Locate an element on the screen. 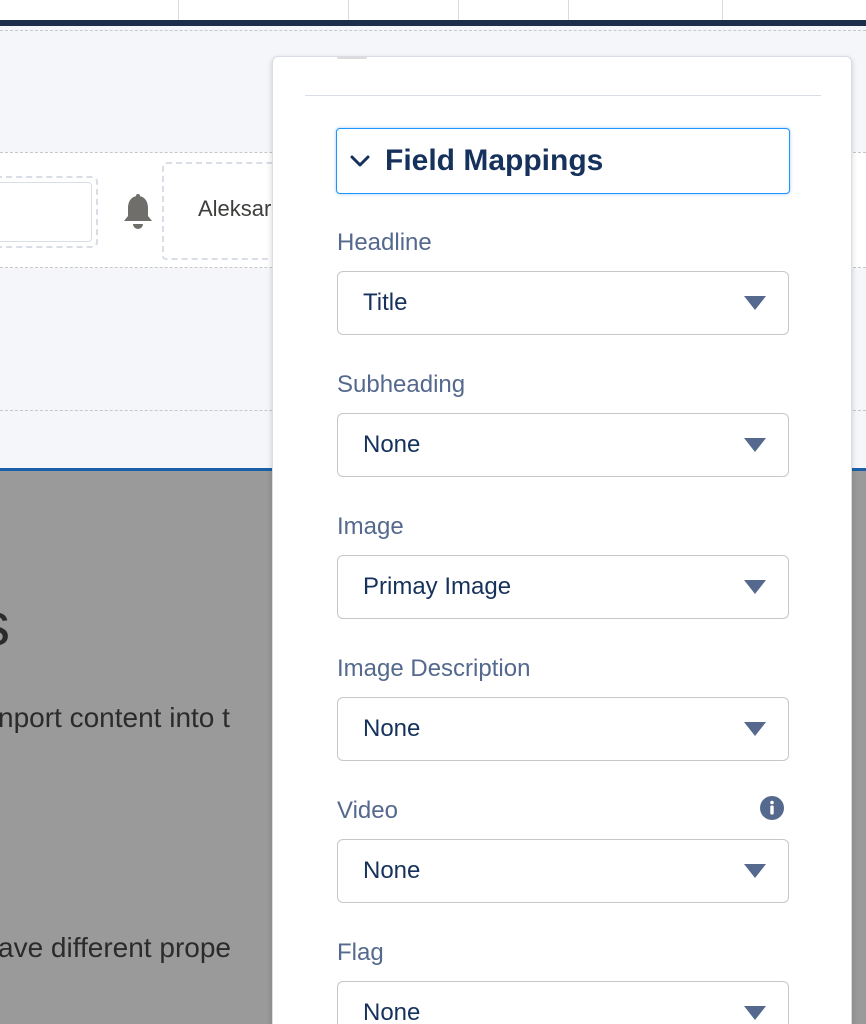 Image resolution: width=866 pixels, height=1024 pixels. panel-handle is located at coordinates (352, 58).